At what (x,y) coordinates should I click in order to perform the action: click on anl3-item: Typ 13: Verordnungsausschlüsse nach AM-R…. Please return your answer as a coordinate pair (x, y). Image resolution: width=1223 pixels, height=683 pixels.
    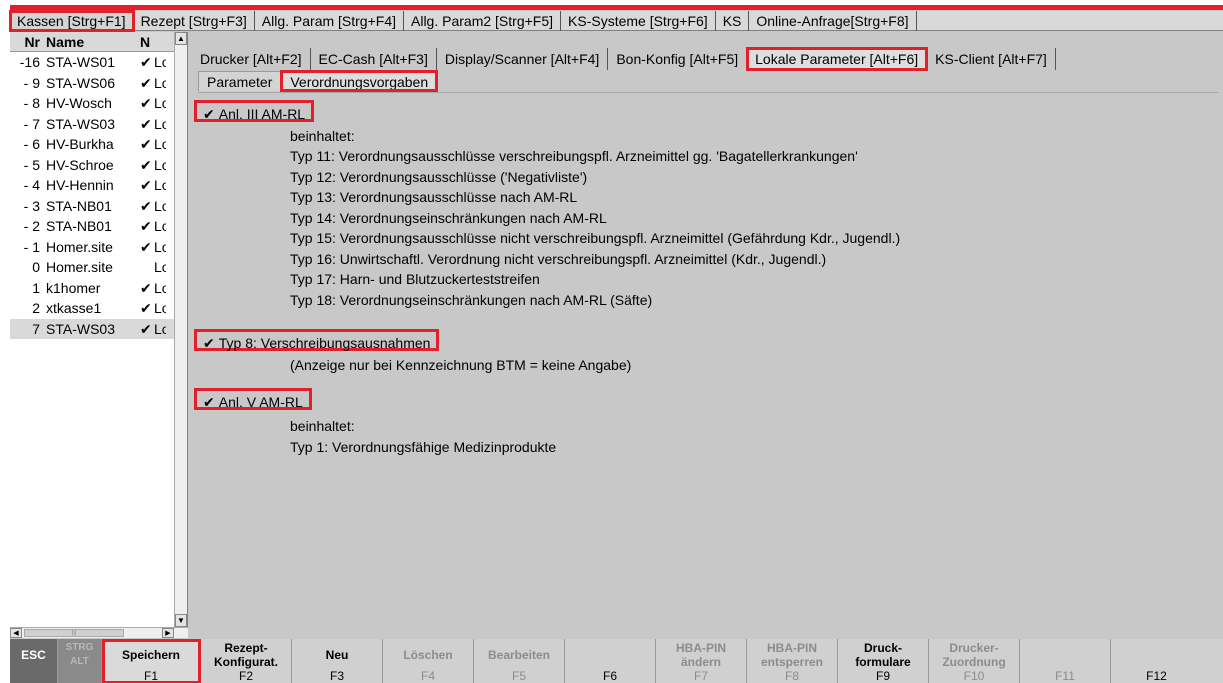
    Looking at the image, I should click on (434, 197).